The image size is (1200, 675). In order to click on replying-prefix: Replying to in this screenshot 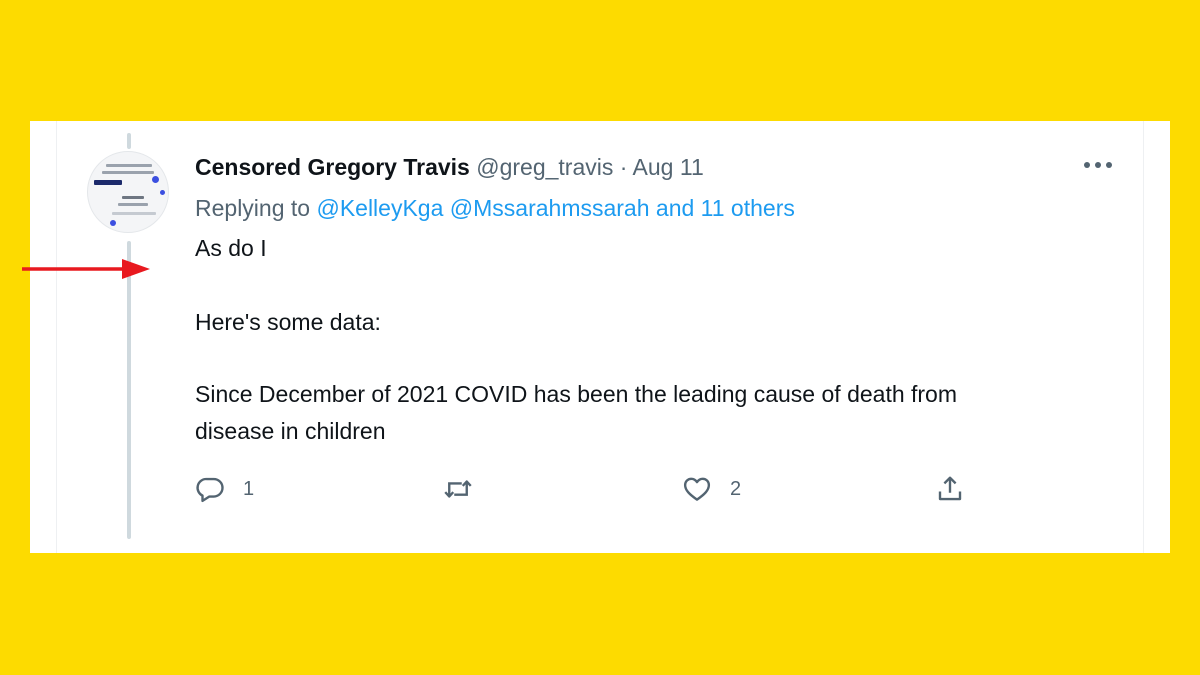, I will do `click(253, 208)`.